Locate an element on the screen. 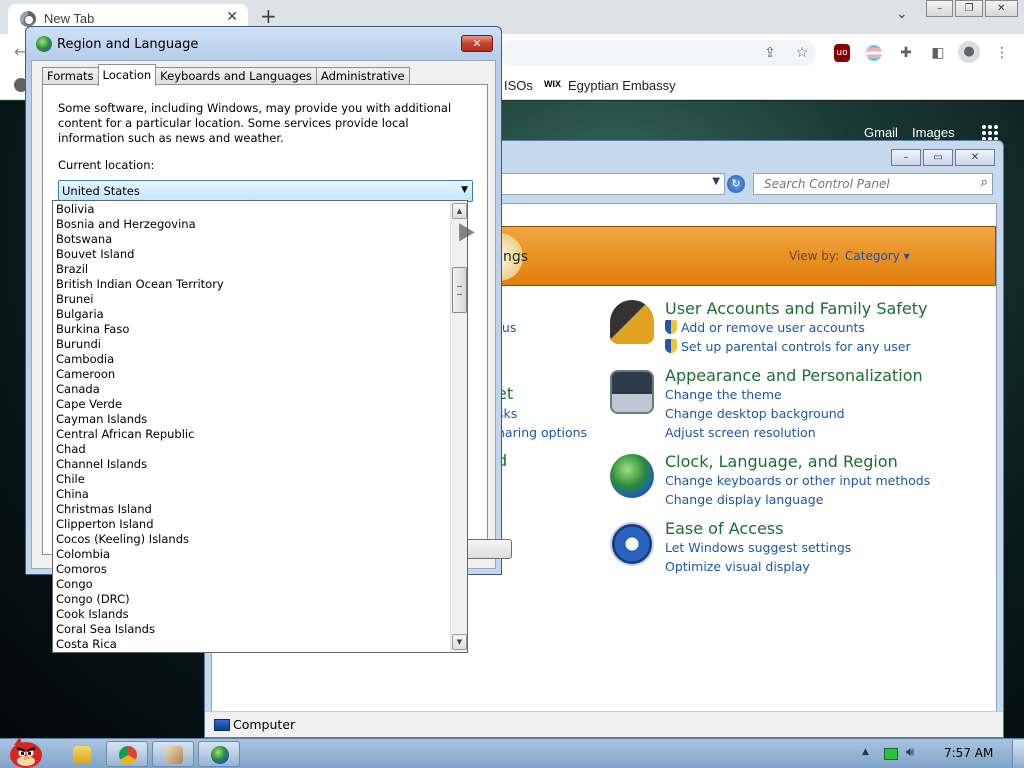 The height and width of the screenshot is (768, 1024). images-link: Images is located at coordinates (933, 132).